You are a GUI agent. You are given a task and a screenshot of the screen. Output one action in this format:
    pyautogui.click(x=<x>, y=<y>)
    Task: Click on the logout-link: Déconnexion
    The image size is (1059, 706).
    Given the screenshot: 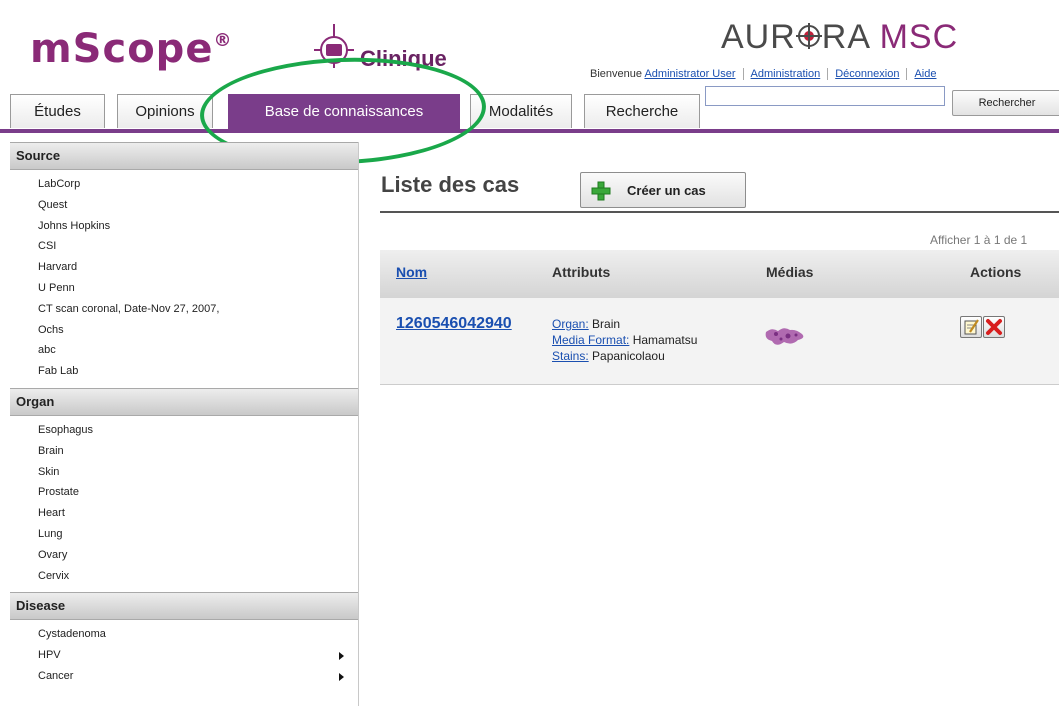 What is the action you would take?
    pyautogui.click(x=867, y=74)
    